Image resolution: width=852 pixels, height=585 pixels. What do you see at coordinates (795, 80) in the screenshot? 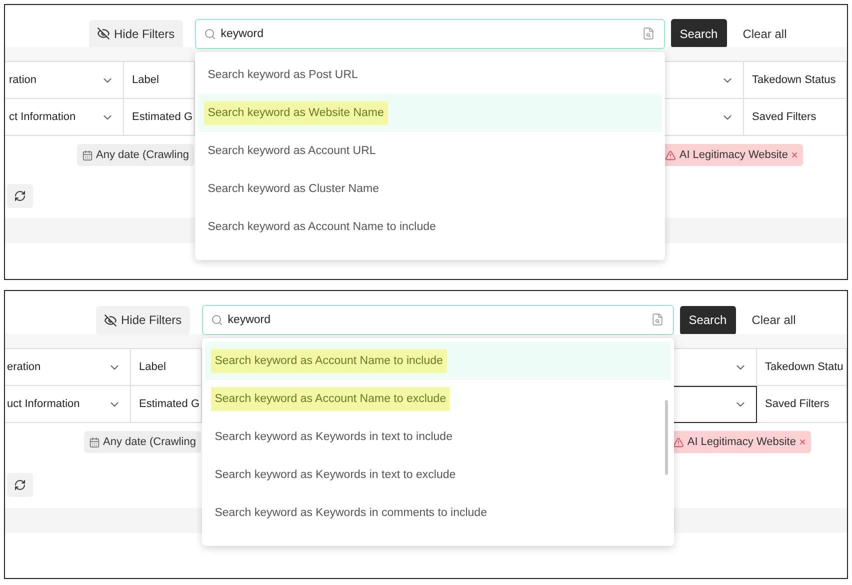
I see `filter-dropdown: Takedown Status` at bounding box center [795, 80].